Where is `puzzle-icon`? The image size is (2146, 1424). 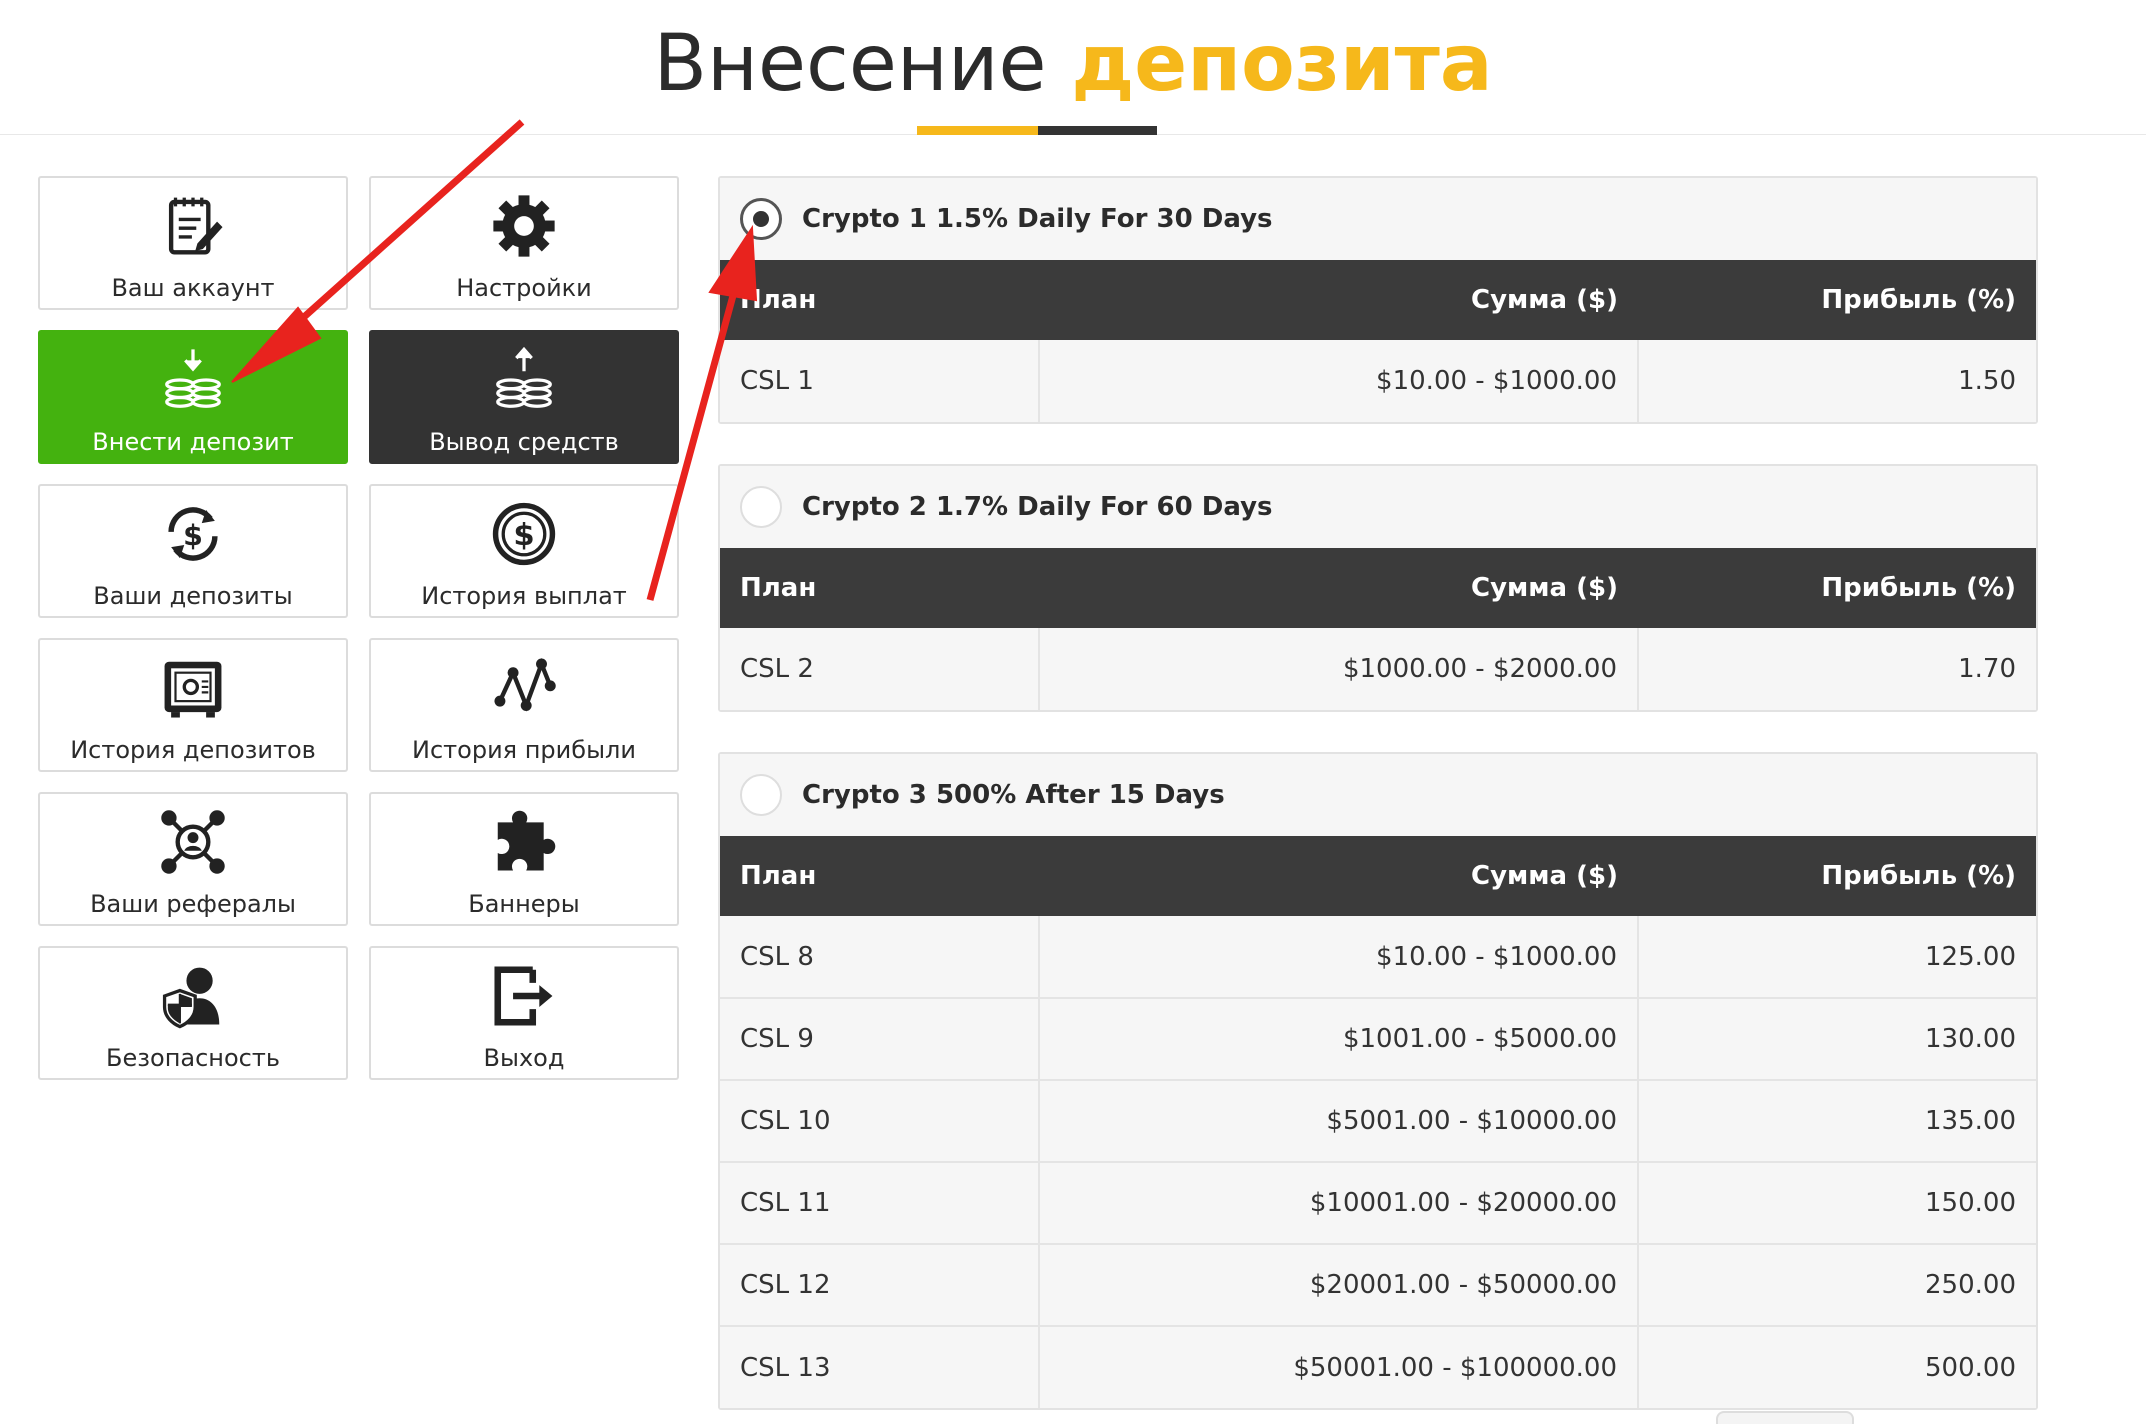
puzzle-icon is located at coordinates (524, 842).